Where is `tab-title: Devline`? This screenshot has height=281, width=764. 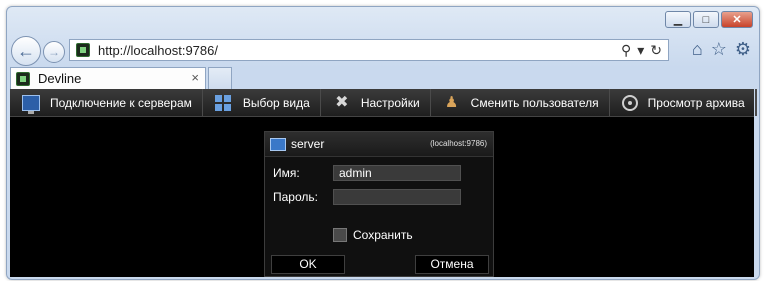
tab-title: Devline is located at coordinates (60, 78).